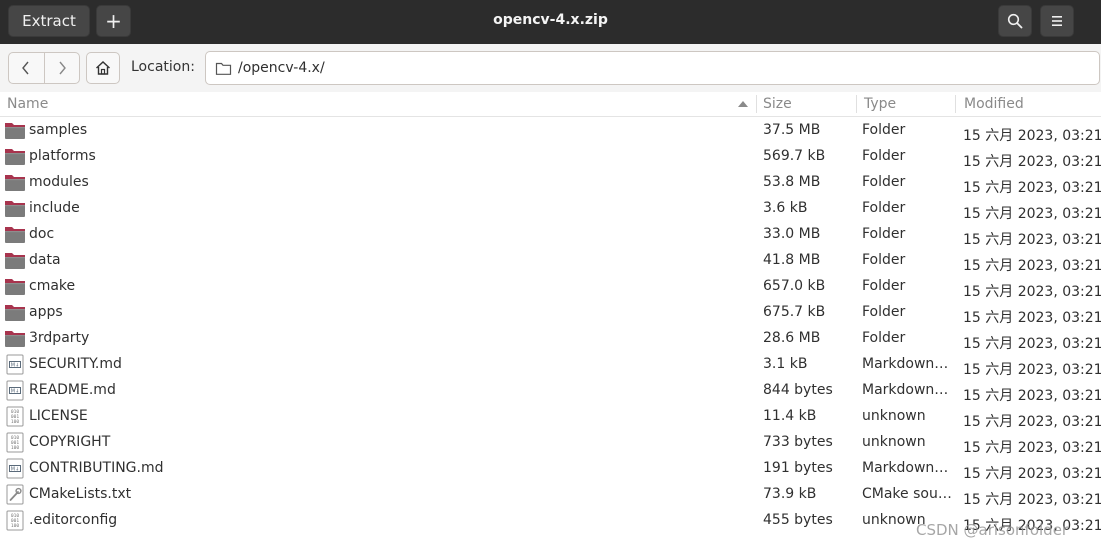 The height and width of the screenshot is (547, 1101). I want to click on menu-button, so click(1057, 21).